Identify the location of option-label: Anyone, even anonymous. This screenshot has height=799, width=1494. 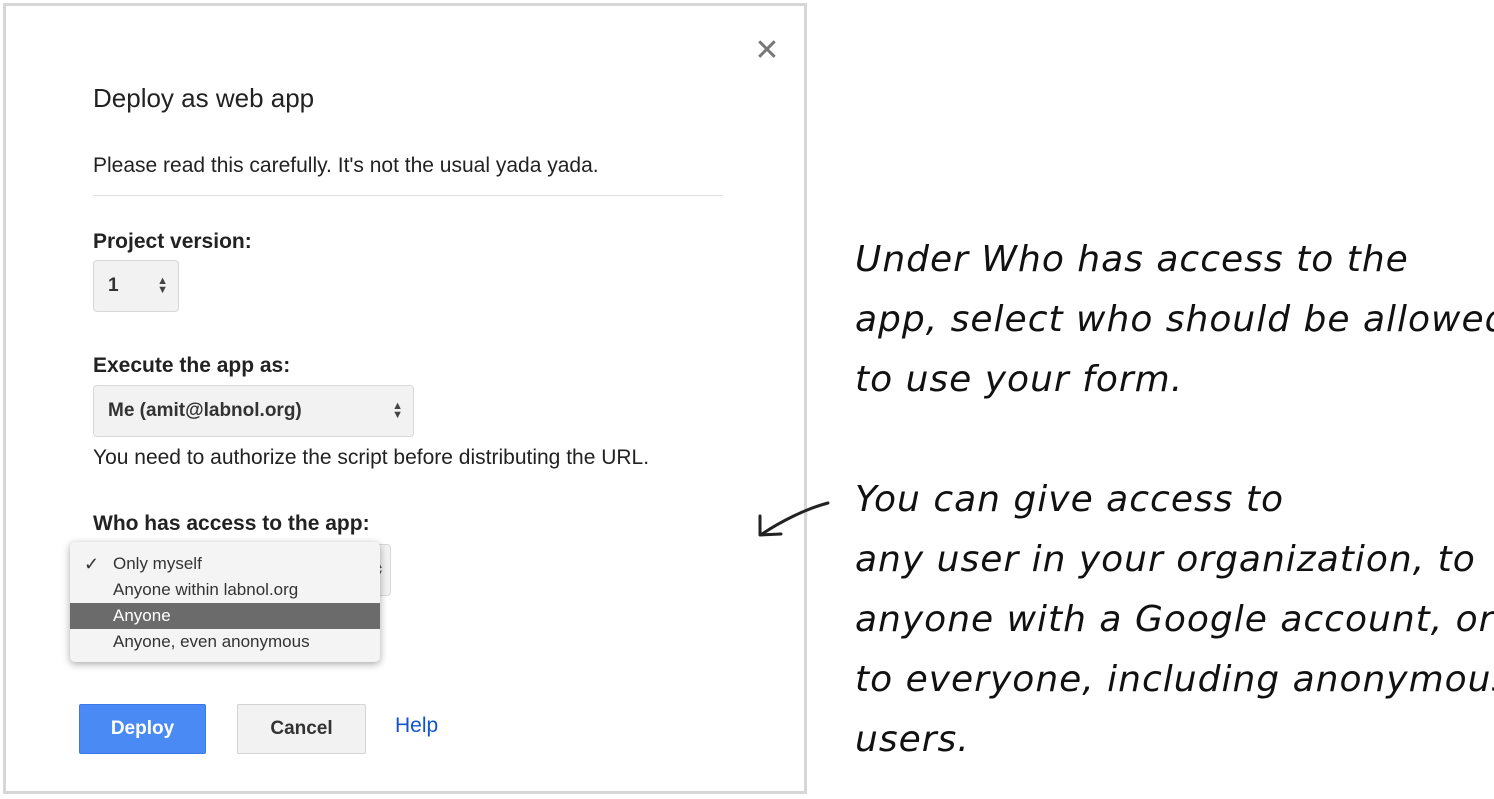
(211, 641).